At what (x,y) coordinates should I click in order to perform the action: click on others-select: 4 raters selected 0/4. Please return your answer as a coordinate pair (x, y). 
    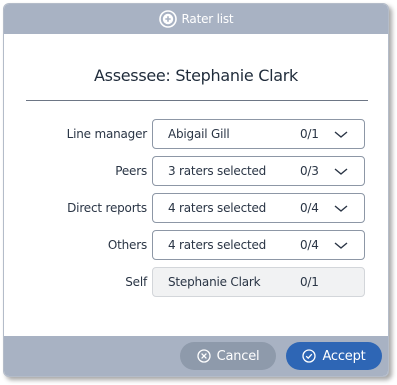
    Looking at the image, I should click on (258, 245).